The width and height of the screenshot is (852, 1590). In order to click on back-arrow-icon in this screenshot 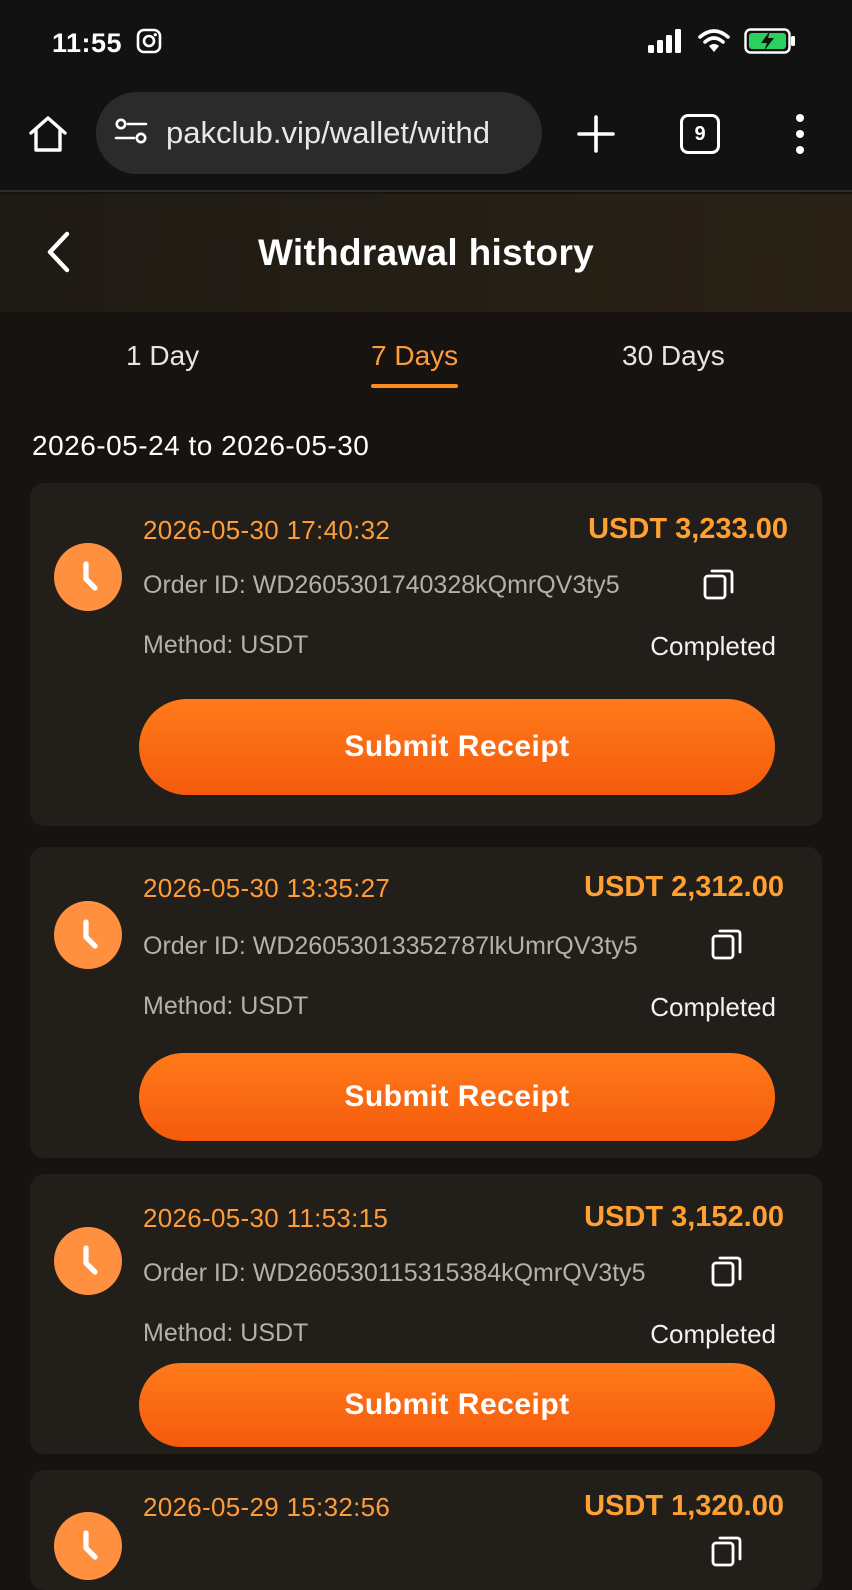, I will do `click(60, 252)`.